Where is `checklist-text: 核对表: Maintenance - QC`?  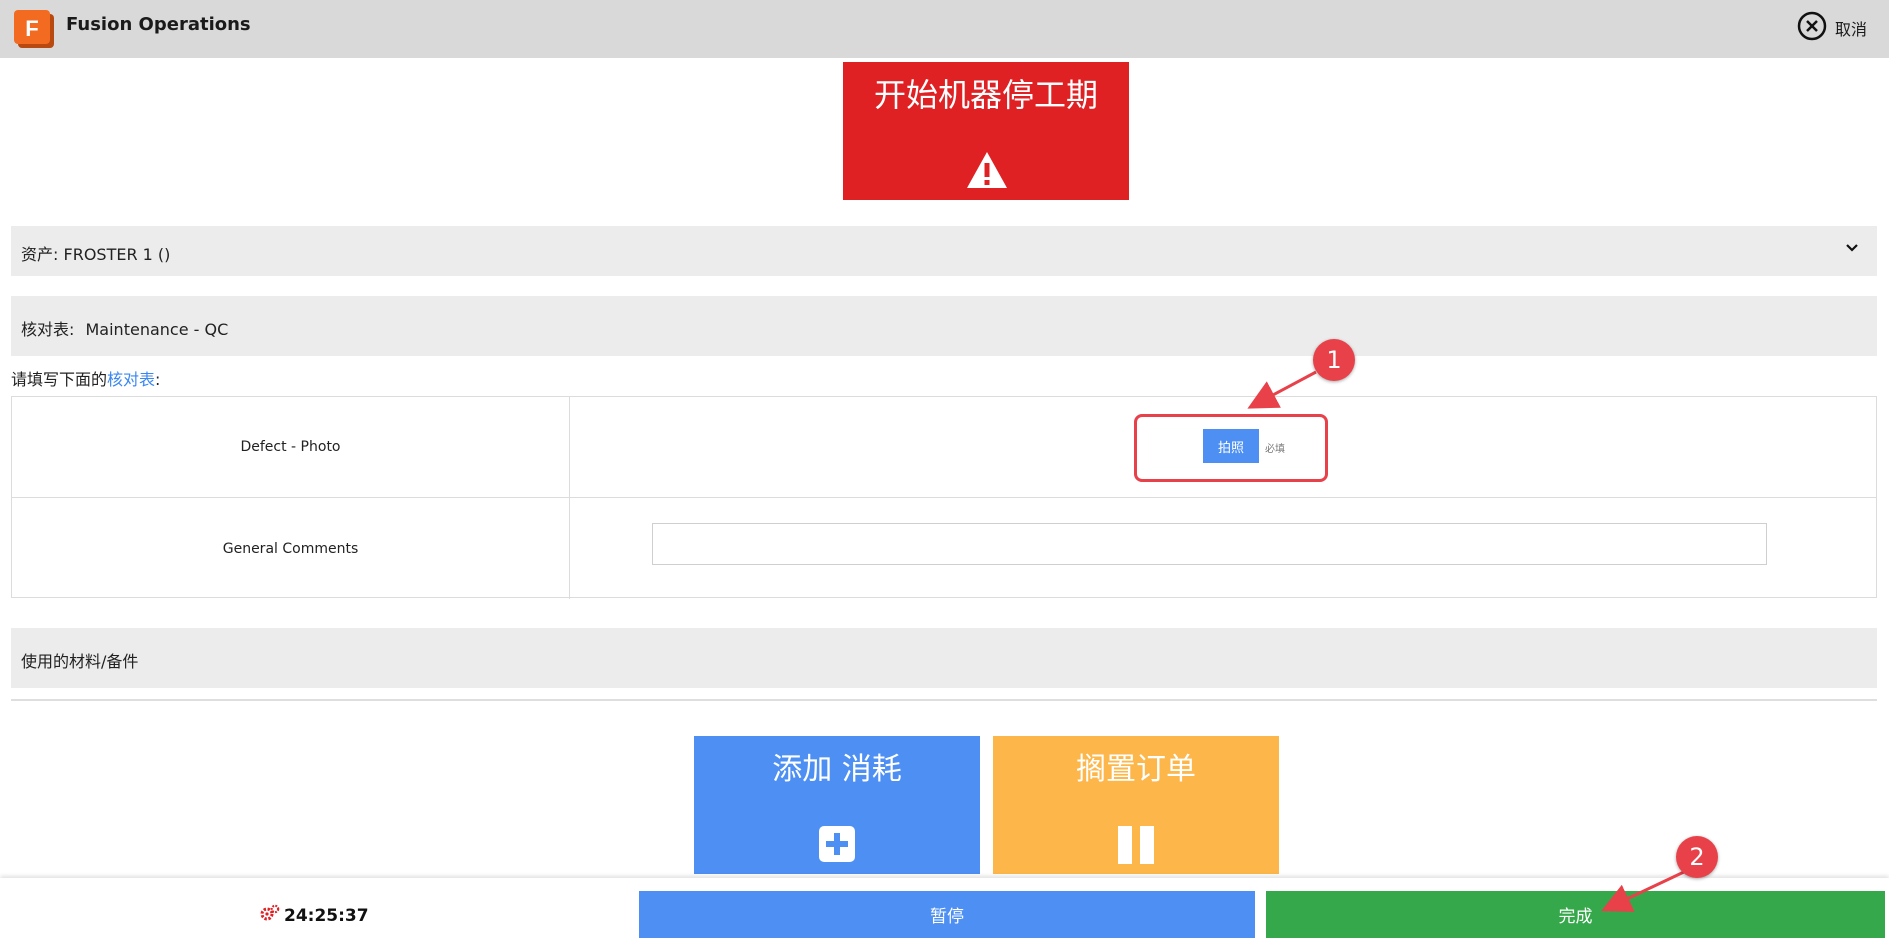
checklist-text: 核对表: Maintenance - QC is located at coordinates (124, 328).